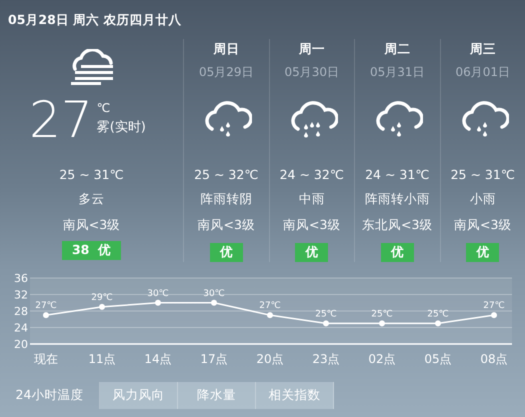  I want to click on value-label: 29℃, so click(102, 297).